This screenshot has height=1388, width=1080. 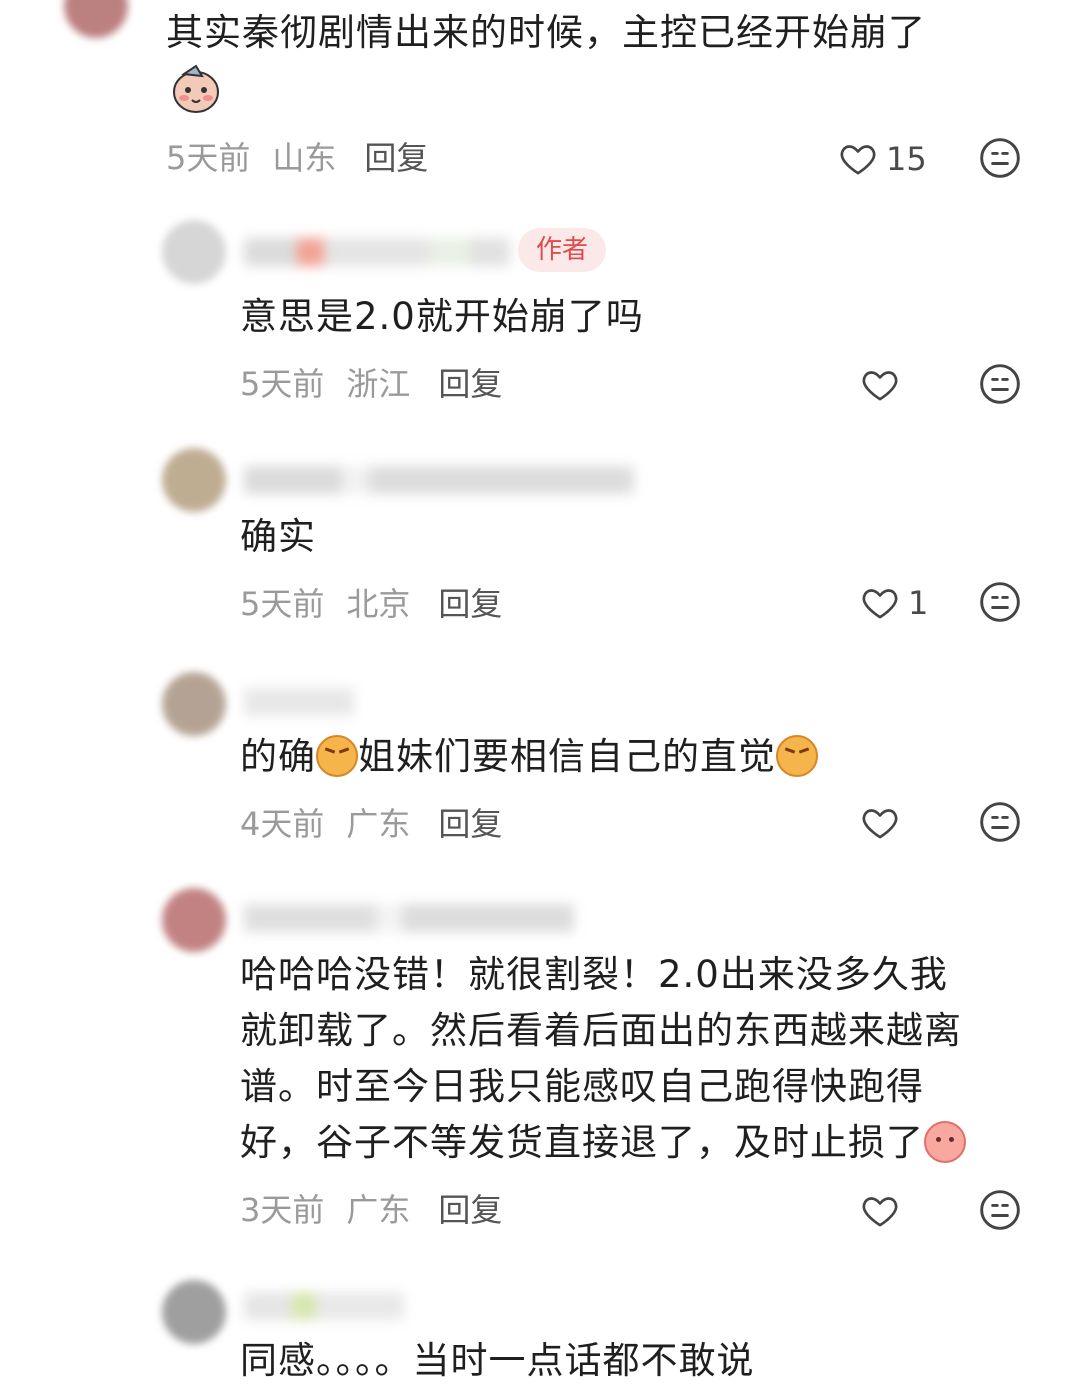 I want to click on comment-text: 同感。。。。当时一点话都不敢说, so click(x=497, y=1360).